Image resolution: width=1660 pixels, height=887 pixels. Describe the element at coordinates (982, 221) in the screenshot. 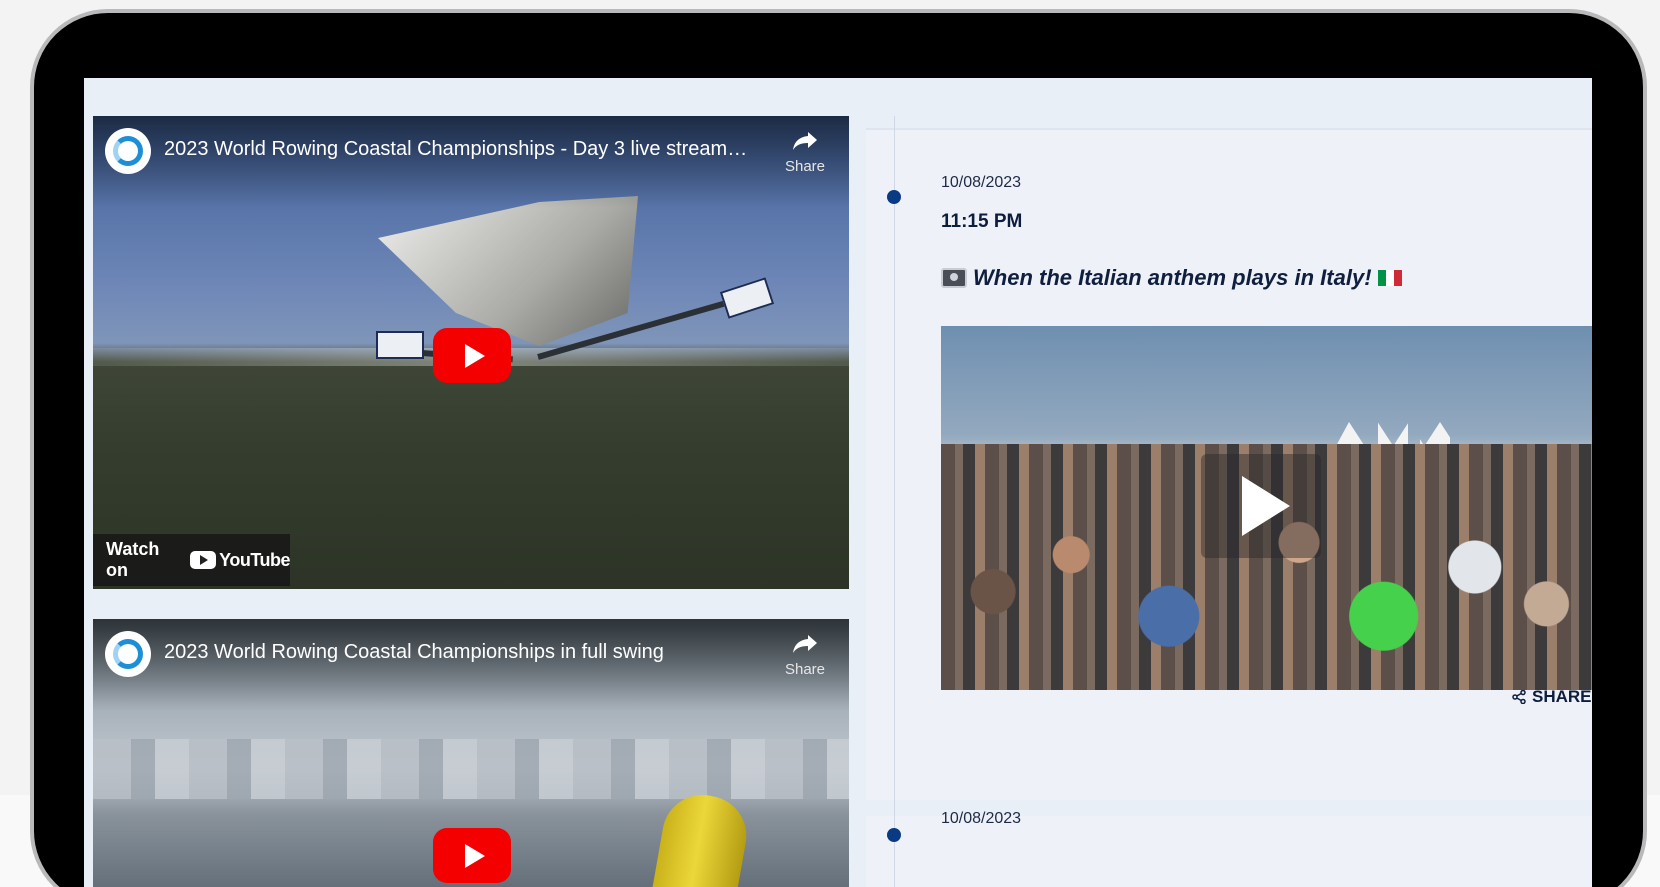

I see `post-time: 11:15 PM` at that location.